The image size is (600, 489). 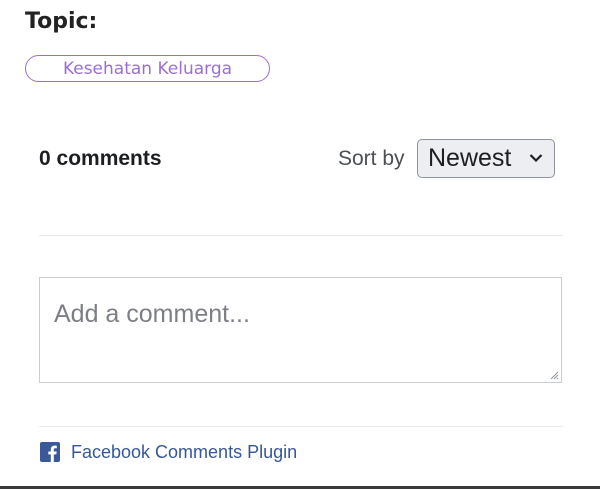 I want to click on facebook-plugin-link: Facebook Comments Plugin, so click(x=168, y=452).